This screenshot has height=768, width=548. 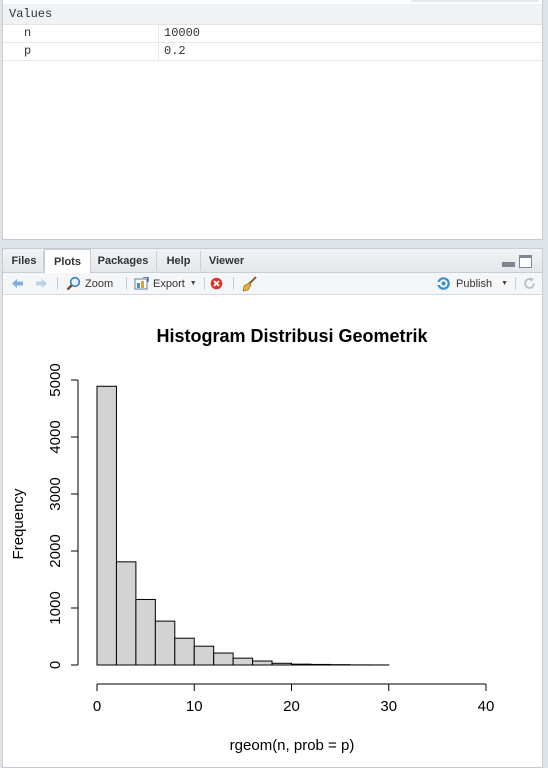 I want to click on values-section-header: Values, so click(x=272, y=14).